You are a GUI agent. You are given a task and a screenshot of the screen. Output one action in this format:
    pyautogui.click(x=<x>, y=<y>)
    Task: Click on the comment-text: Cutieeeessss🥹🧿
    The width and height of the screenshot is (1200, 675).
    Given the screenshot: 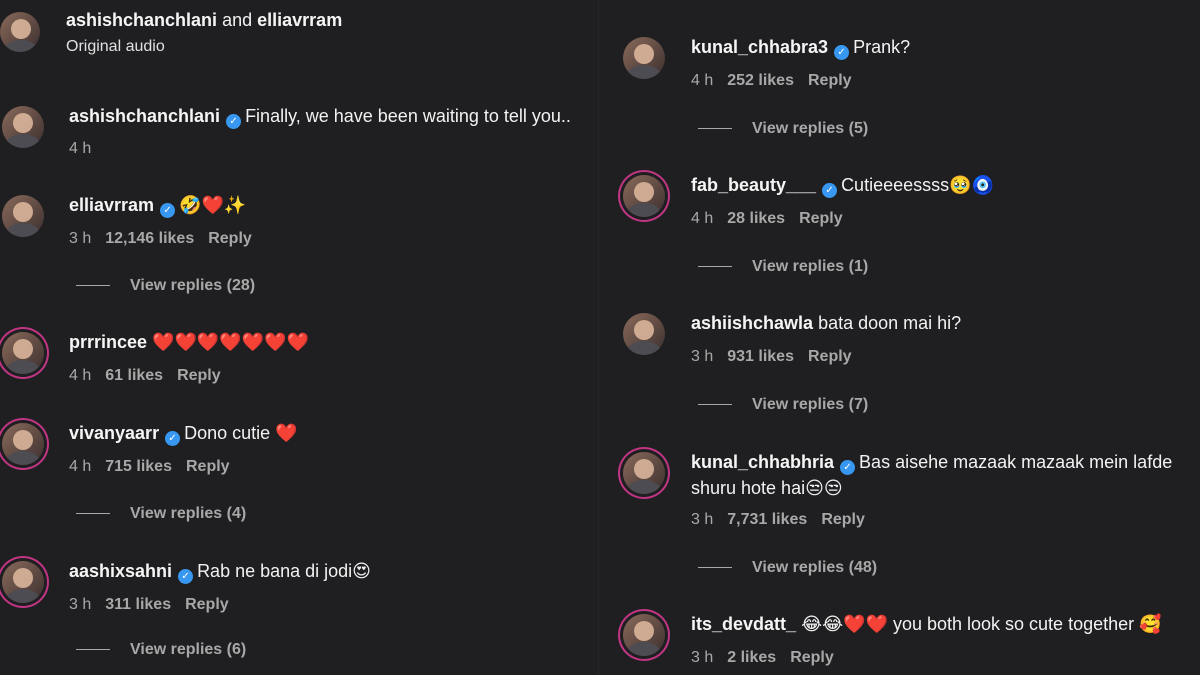 What is the action you would take?
    pyautogui.click(x=917, y=185)
    